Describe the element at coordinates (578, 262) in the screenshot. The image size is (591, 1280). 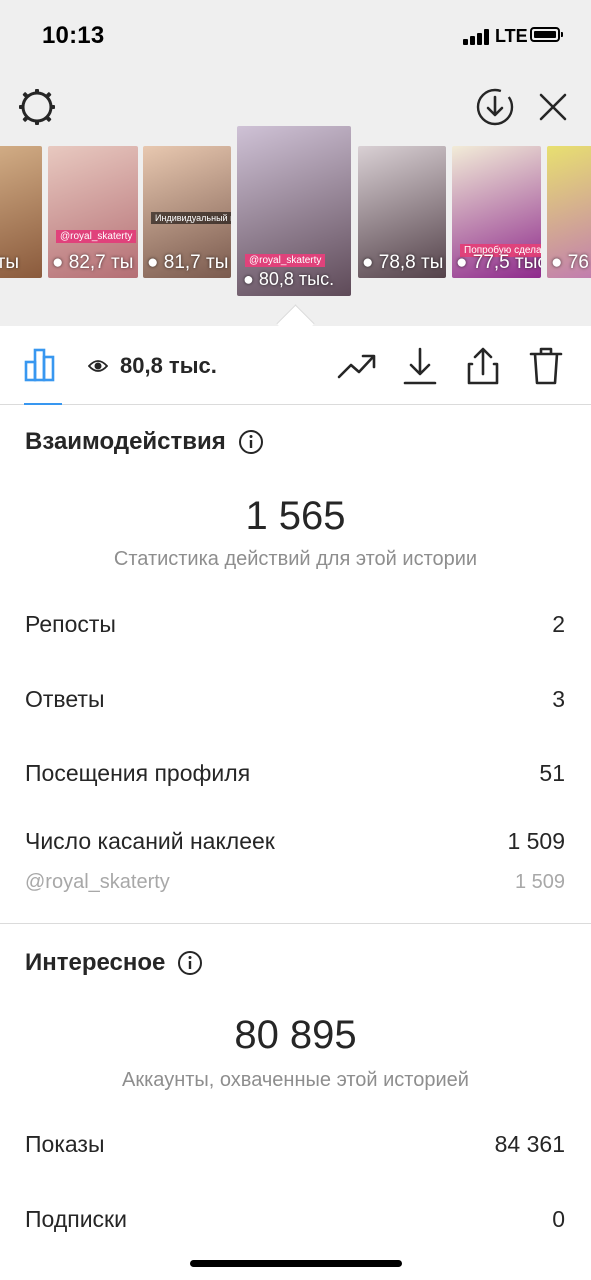
I see `story-views: 76` at that location.